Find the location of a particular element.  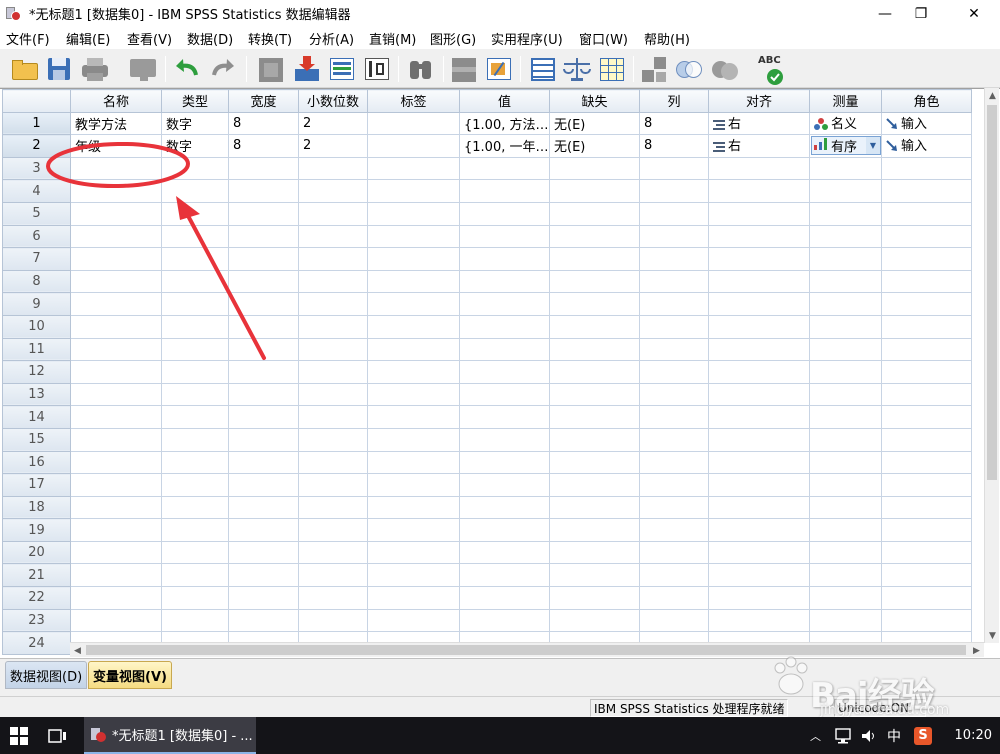

corner-cell is located at coordinates (36, 101).